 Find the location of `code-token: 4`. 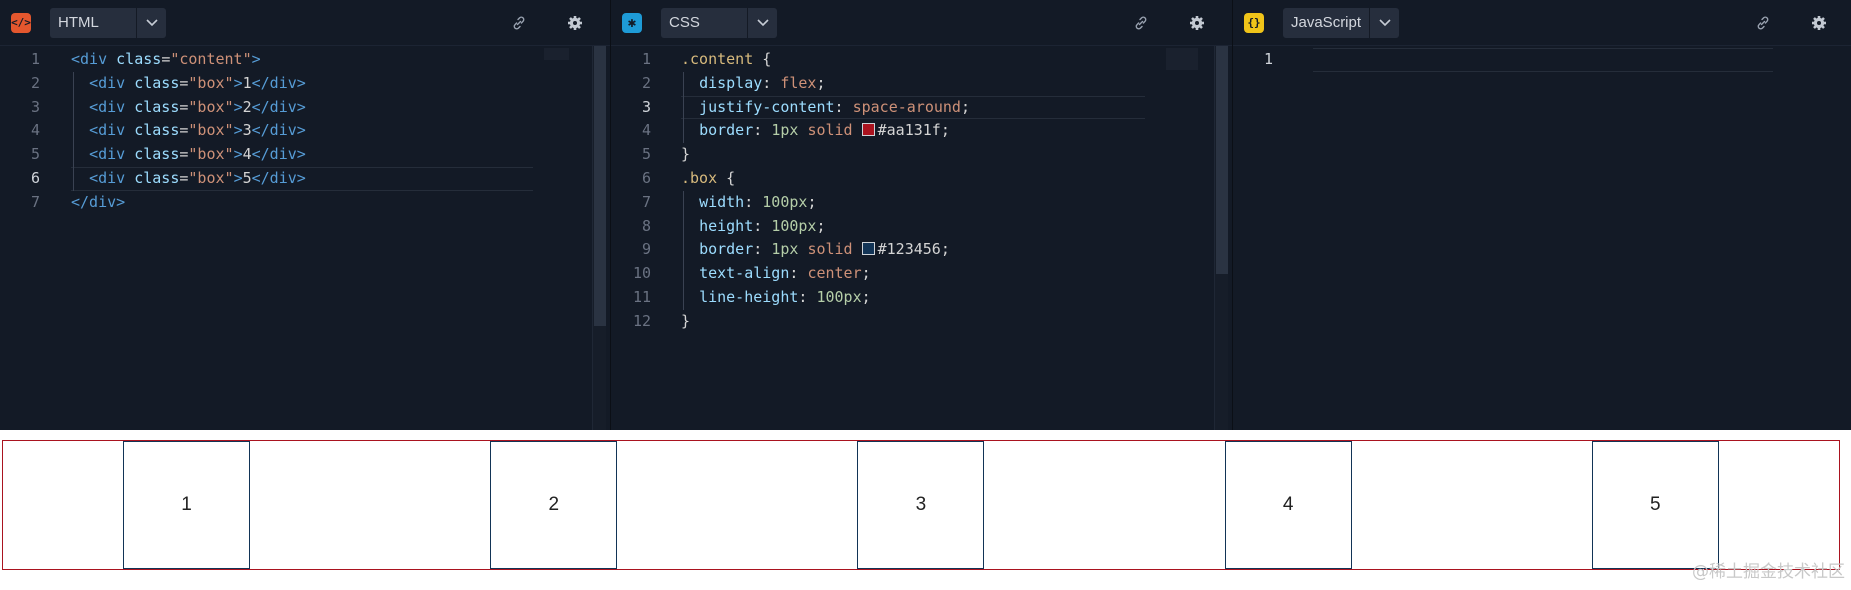

code-token: 4 is located at coordinates (247, 154).